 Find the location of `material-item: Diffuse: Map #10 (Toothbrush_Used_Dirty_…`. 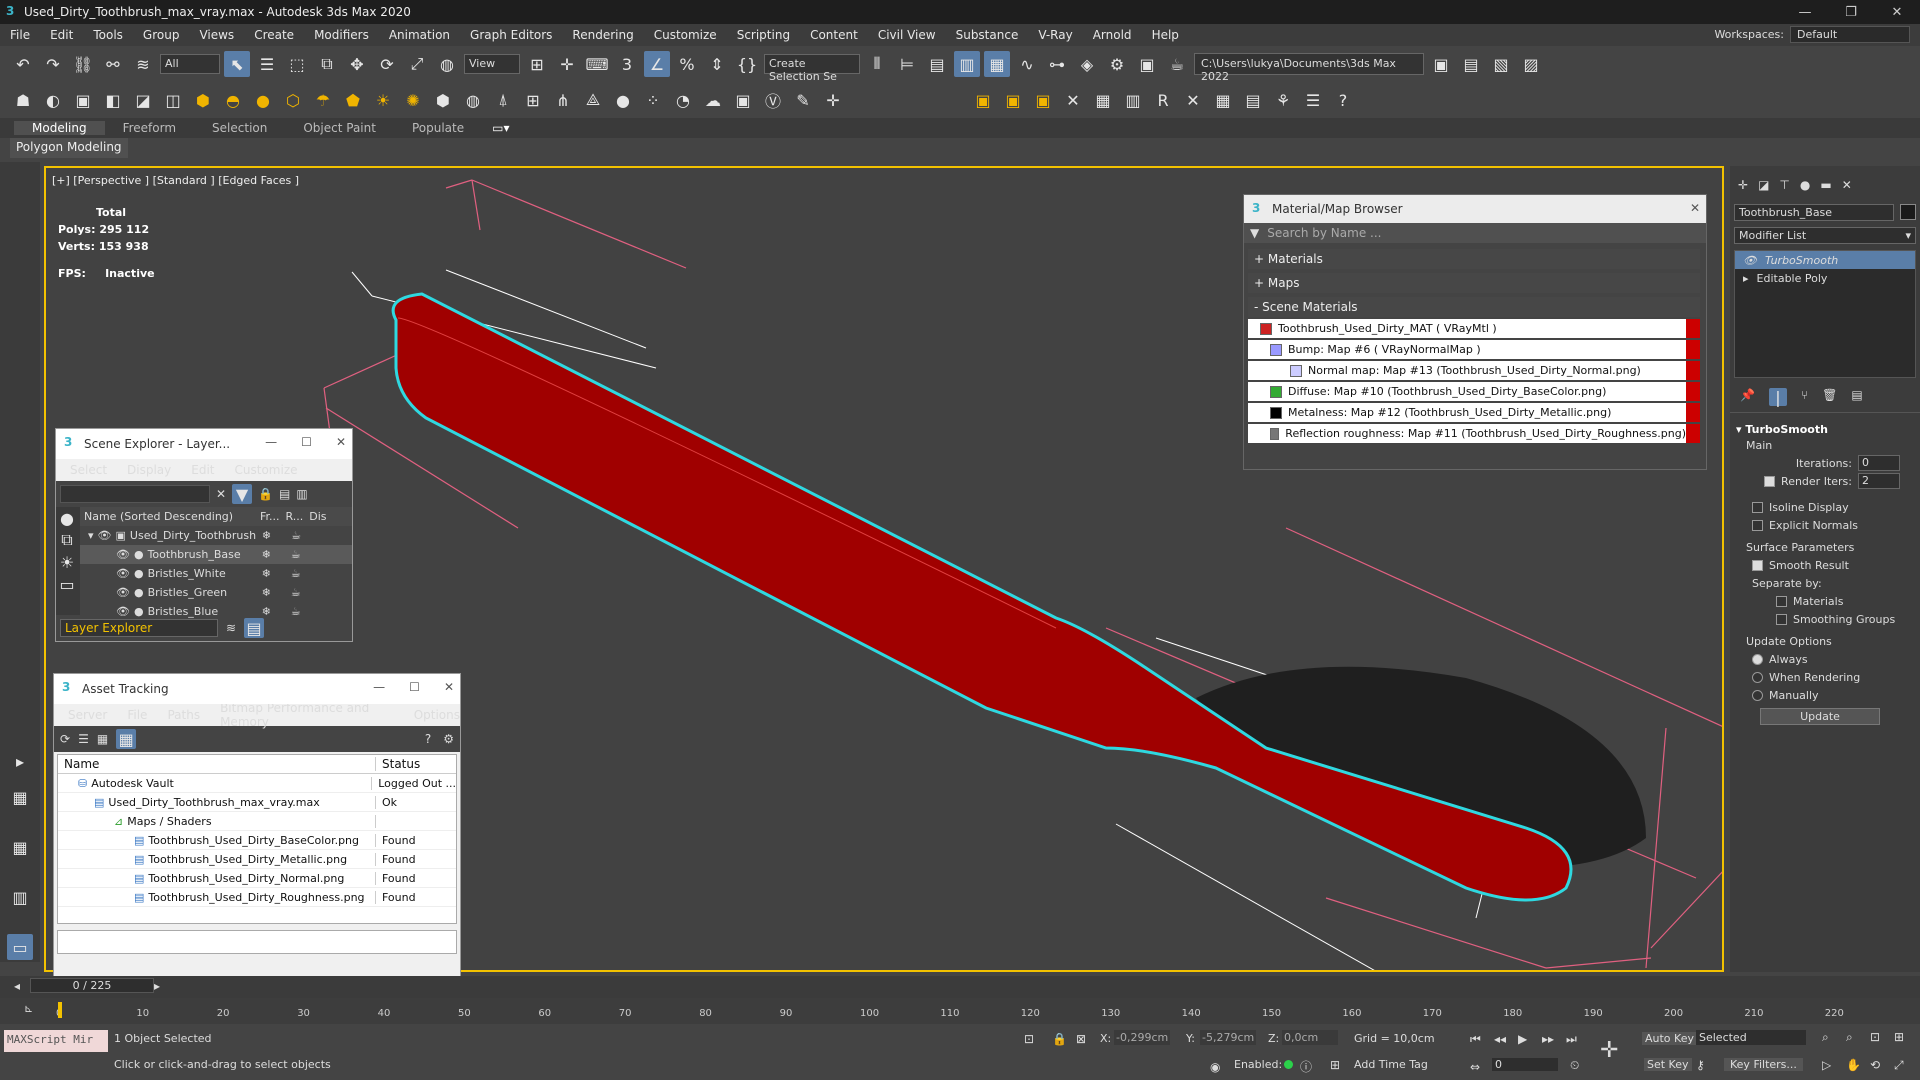

material-item: Diffuse: Map #10 (Toothbrush_Used_Dirty_… is located at coordinates (1474, 391).